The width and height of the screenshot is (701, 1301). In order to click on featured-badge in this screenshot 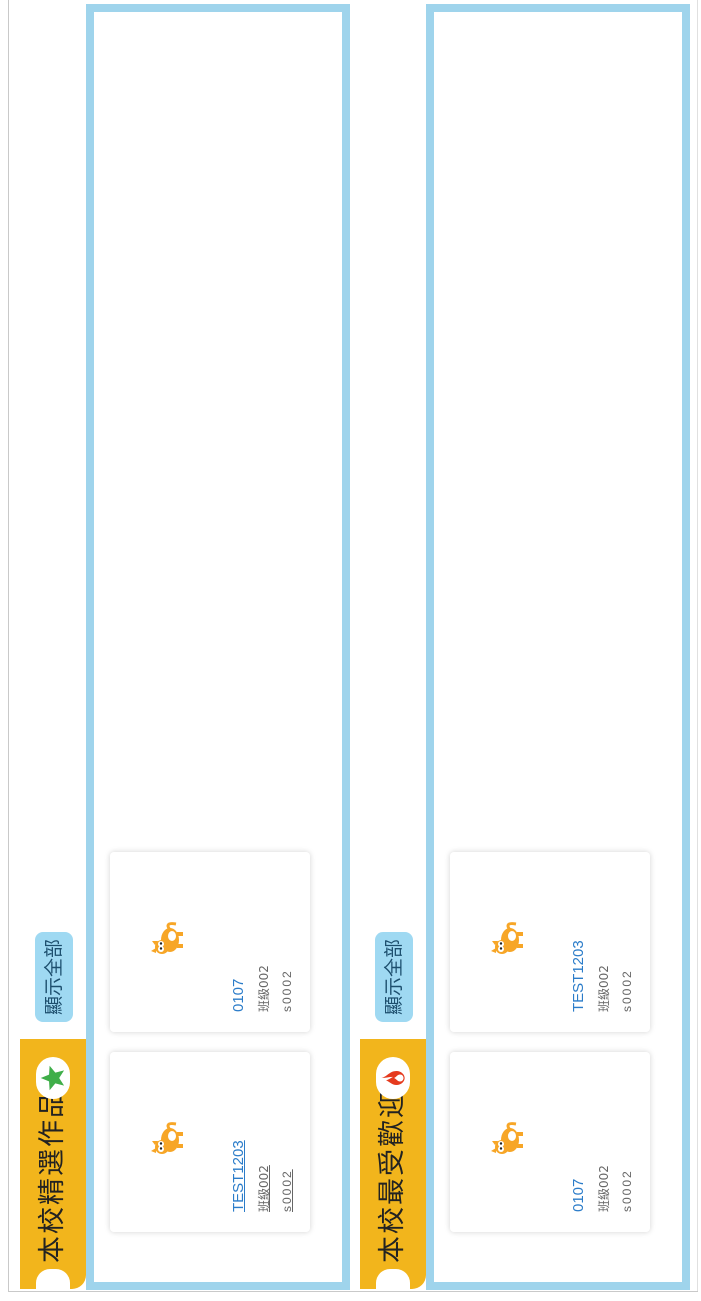, I will do `click(53, 1078)`.